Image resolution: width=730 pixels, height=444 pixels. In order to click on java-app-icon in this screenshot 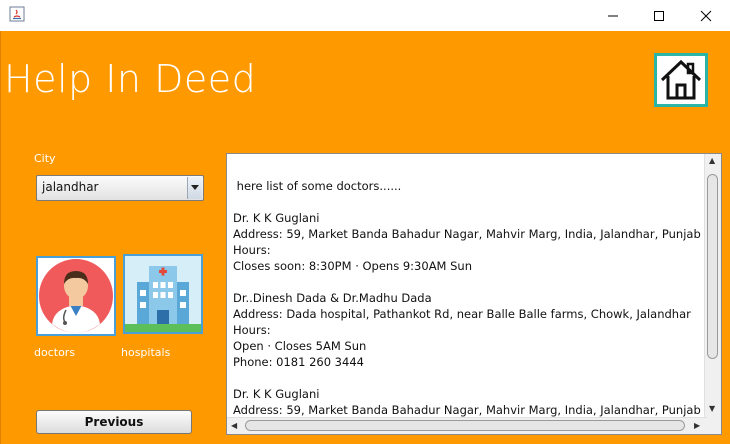, I will do `click(17, 14)`.